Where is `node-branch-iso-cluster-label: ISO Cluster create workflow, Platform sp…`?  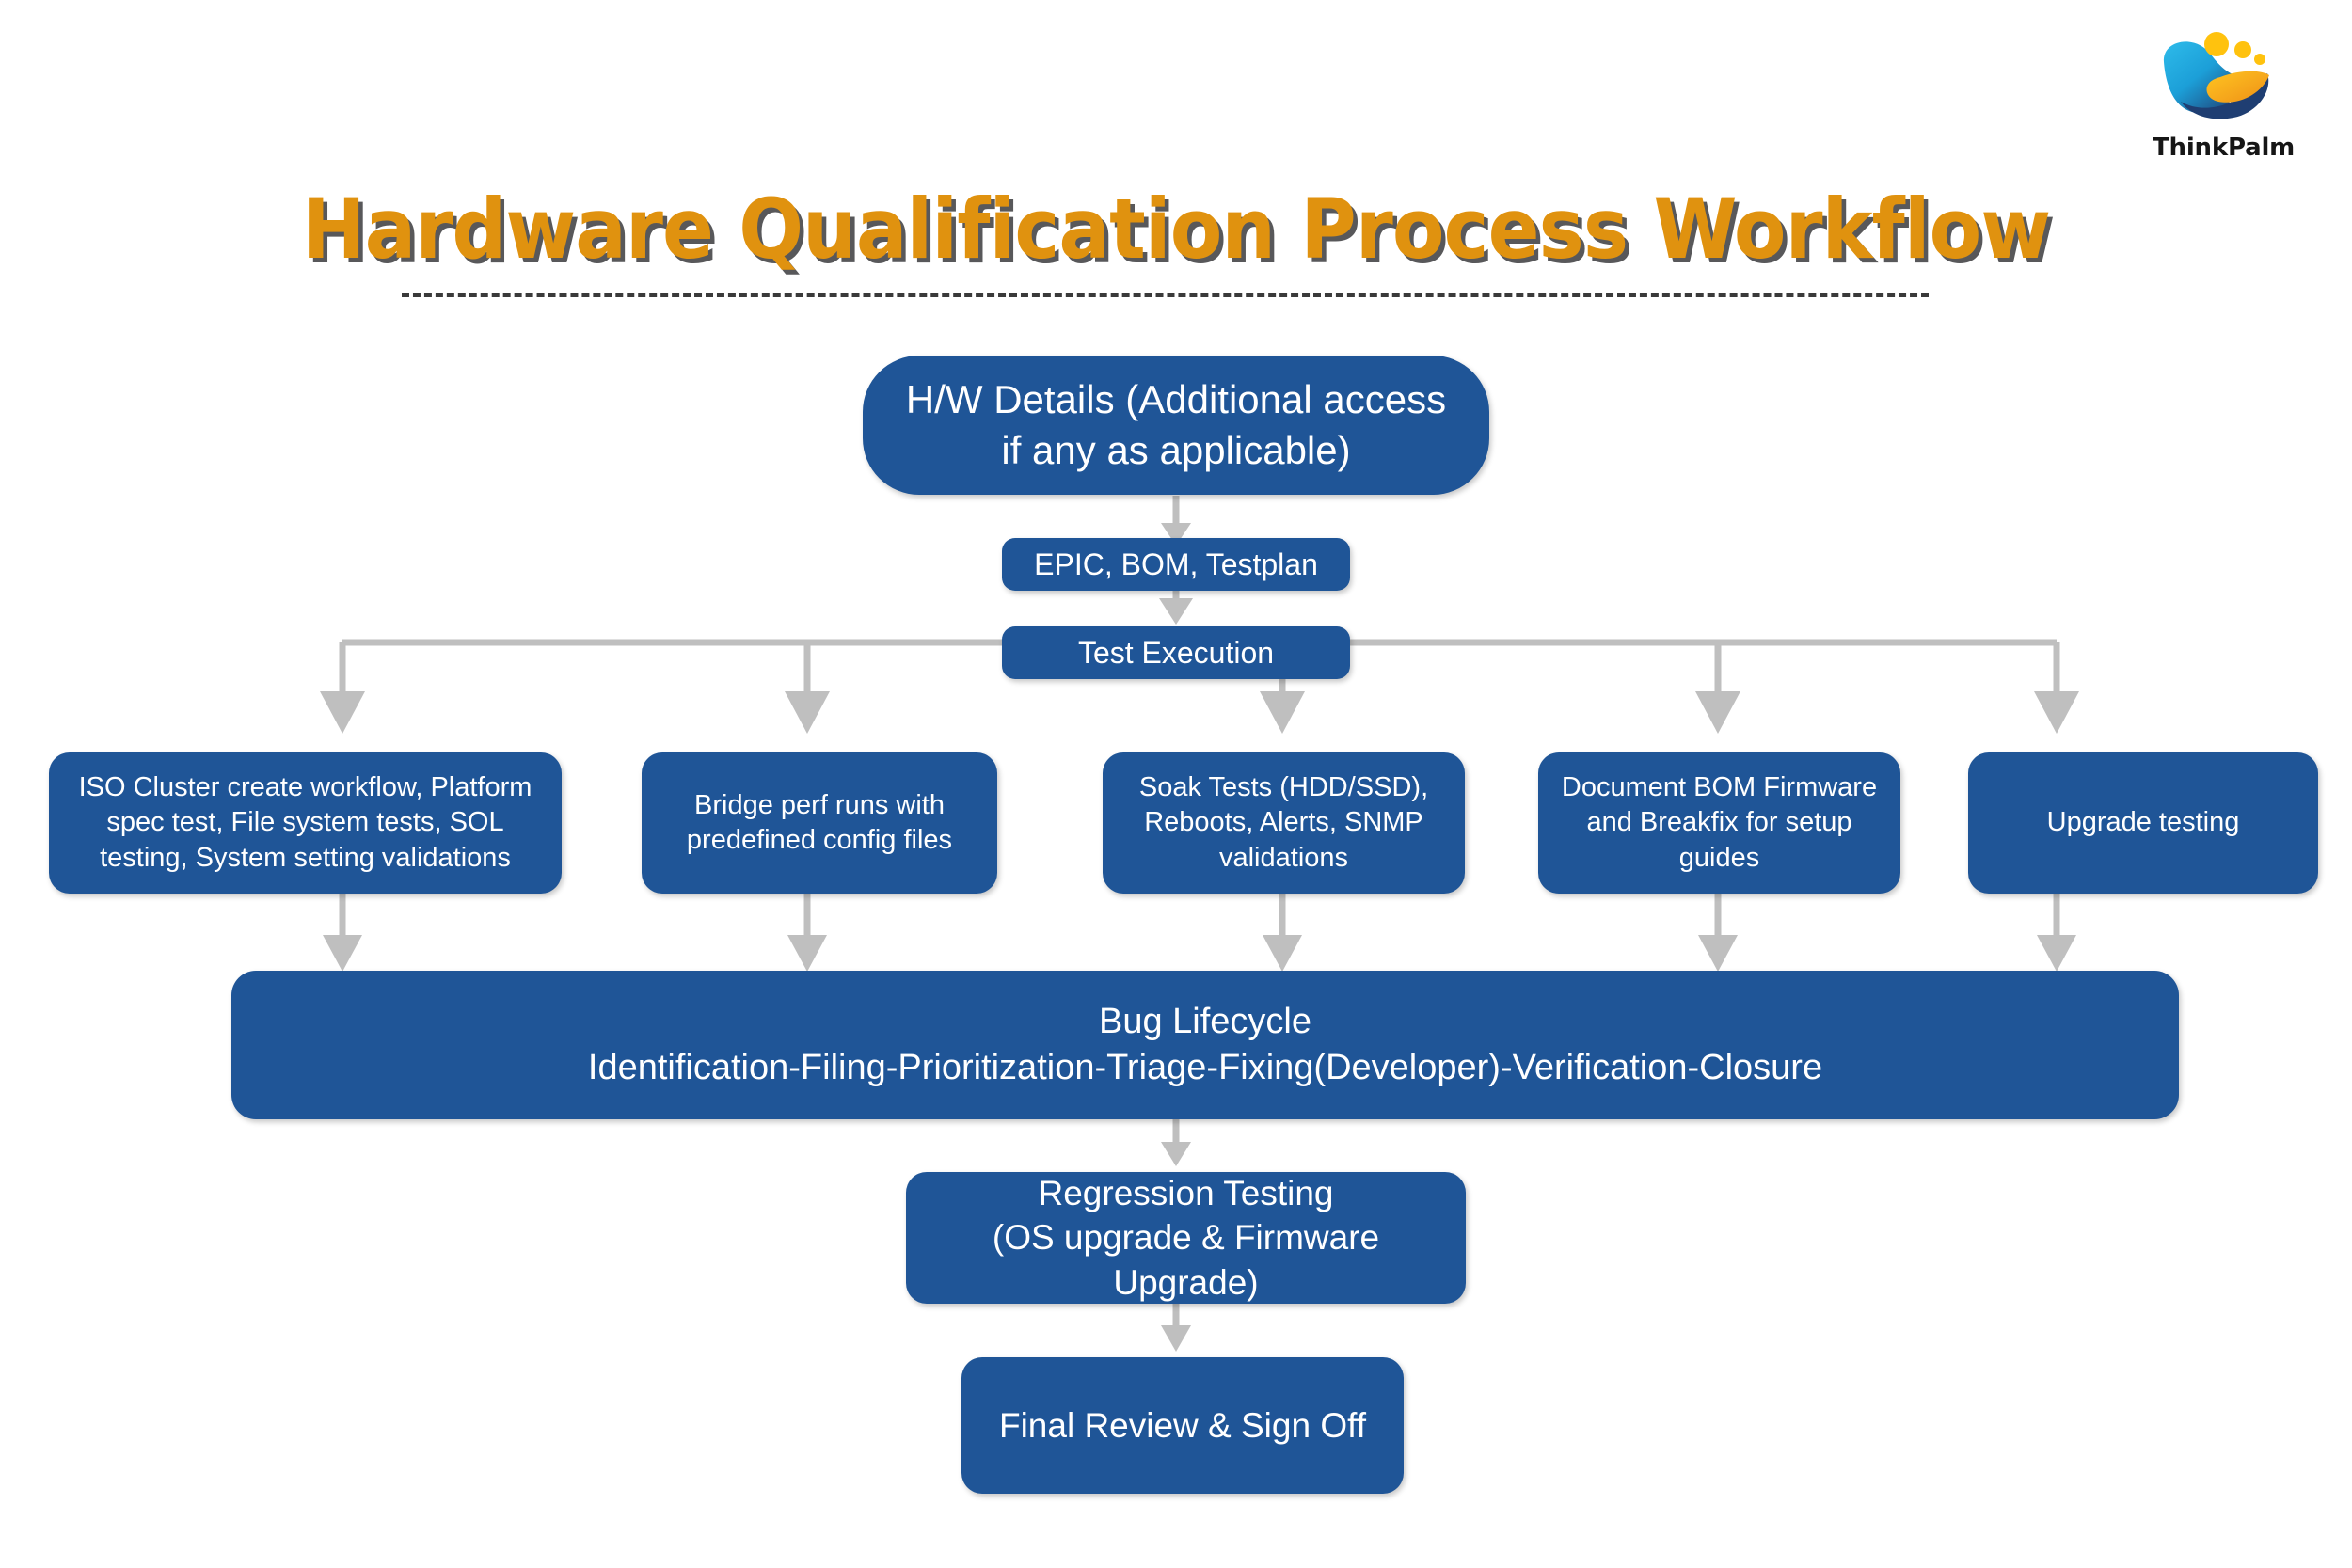 node-branch-iso-cluster-label: ISO Cluster create workflow, Platform sp… is located at coordinates (305, 823).